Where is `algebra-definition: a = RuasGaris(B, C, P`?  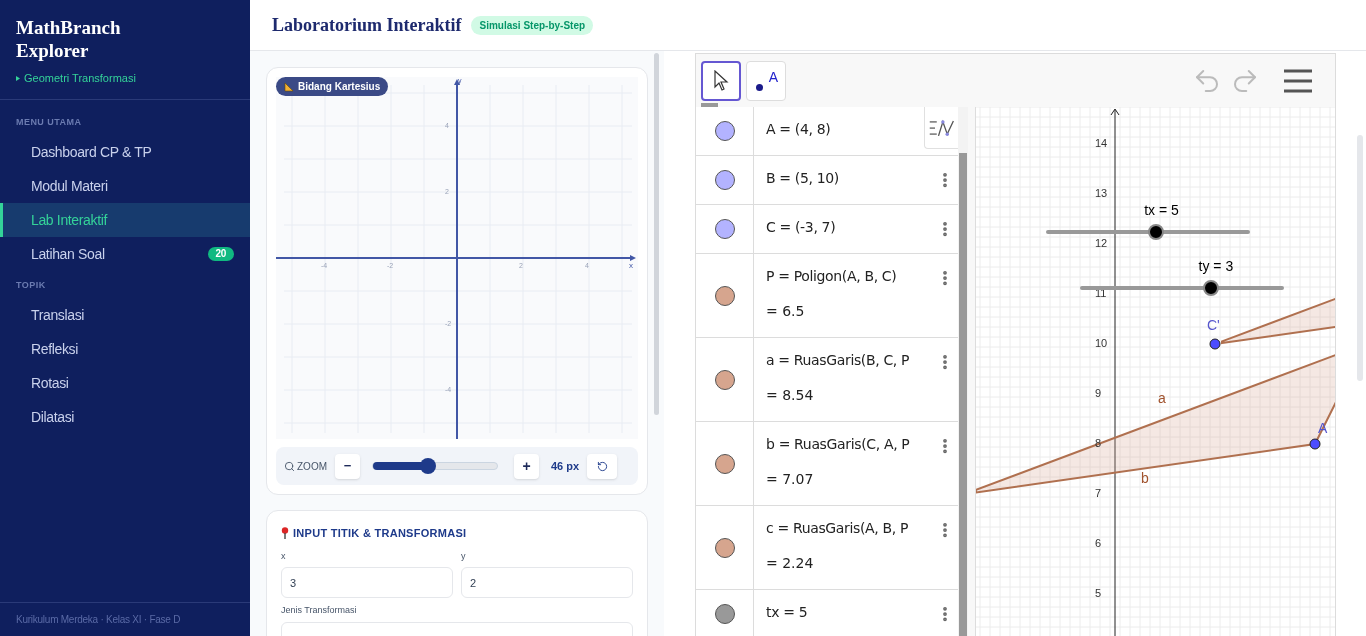 algebra-definition: a = RuasGaris(B, C, P is located at coordinates (838, 360).